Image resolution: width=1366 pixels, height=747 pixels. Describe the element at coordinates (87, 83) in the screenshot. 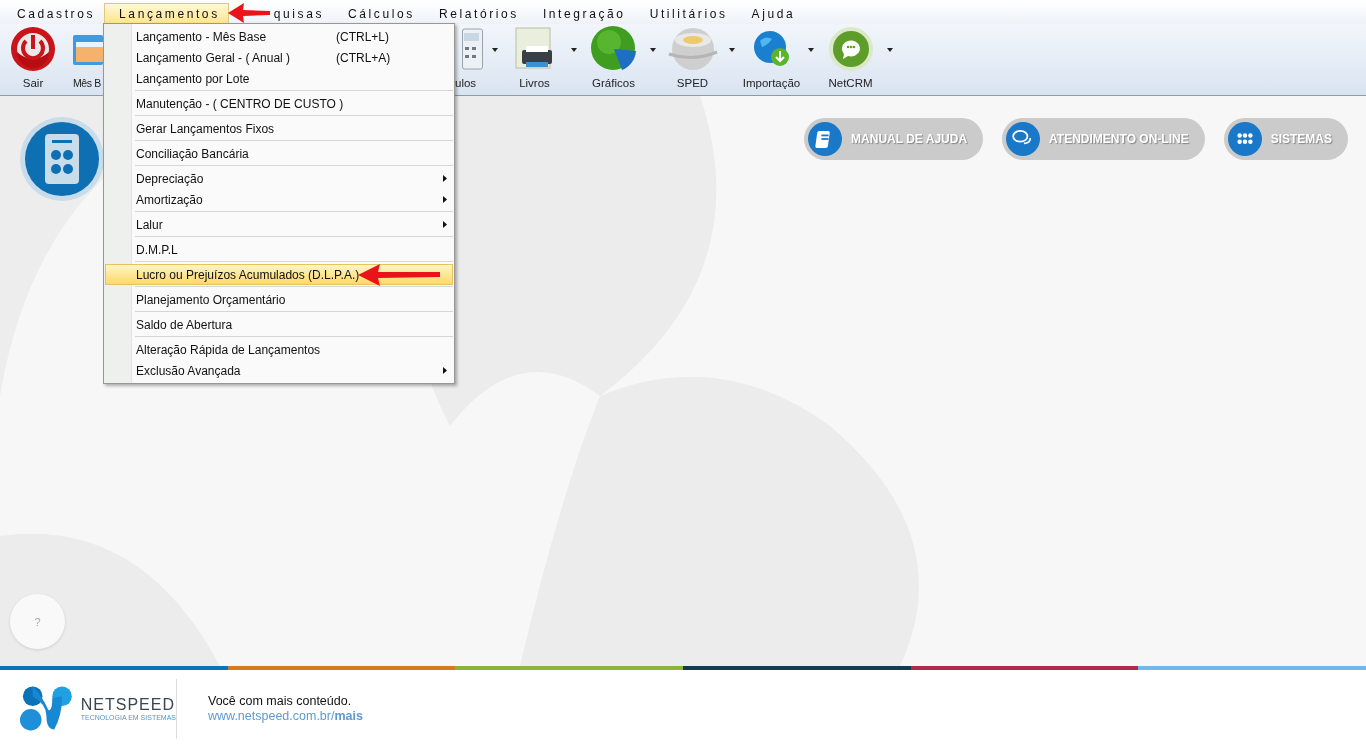

I see `toolbar-label: Mês B` at that location.